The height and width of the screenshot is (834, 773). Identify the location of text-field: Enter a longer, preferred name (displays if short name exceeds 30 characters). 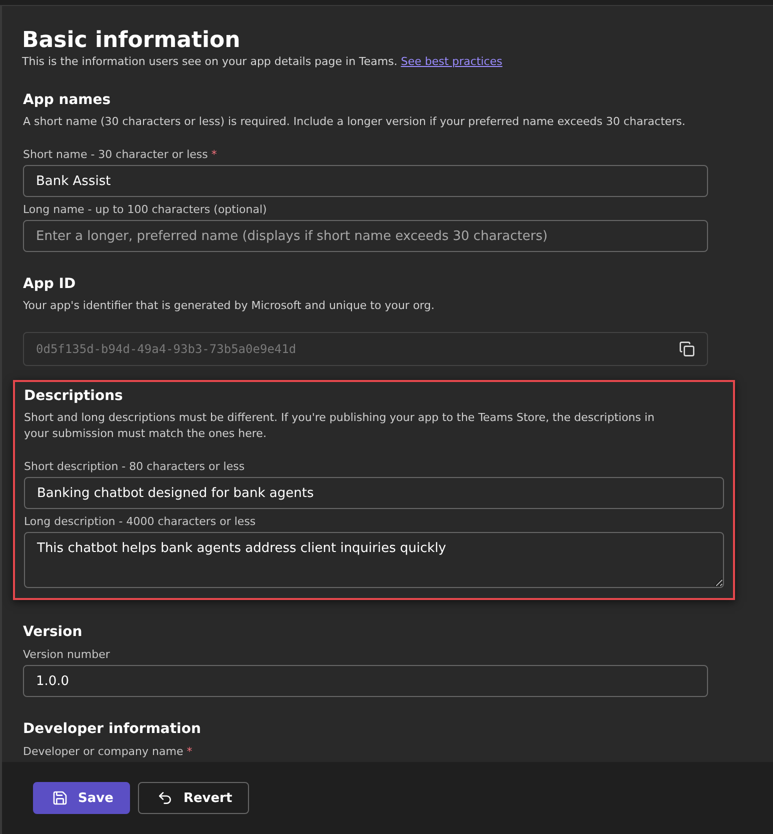
(365, 236).